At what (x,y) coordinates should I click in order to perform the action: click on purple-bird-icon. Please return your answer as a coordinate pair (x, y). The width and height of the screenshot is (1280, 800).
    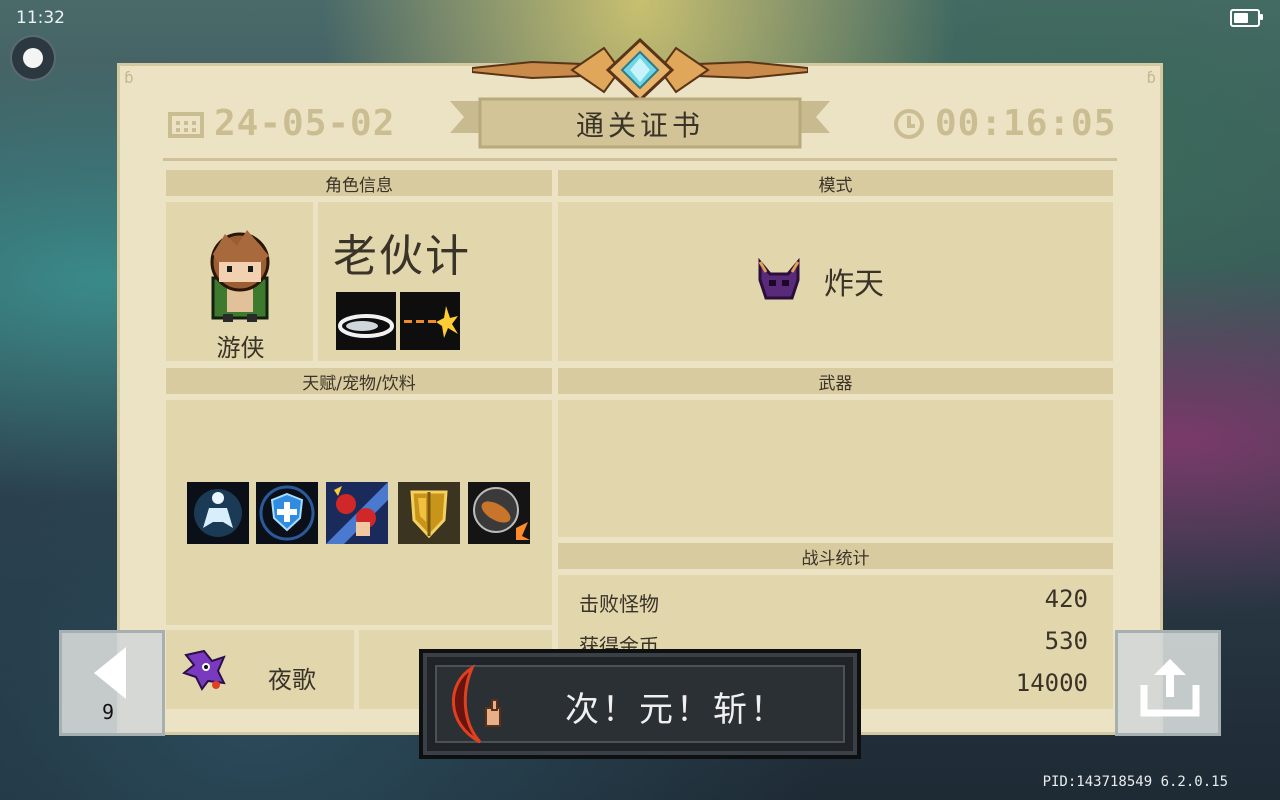
    Looking at the image, I should click on (204, 670).